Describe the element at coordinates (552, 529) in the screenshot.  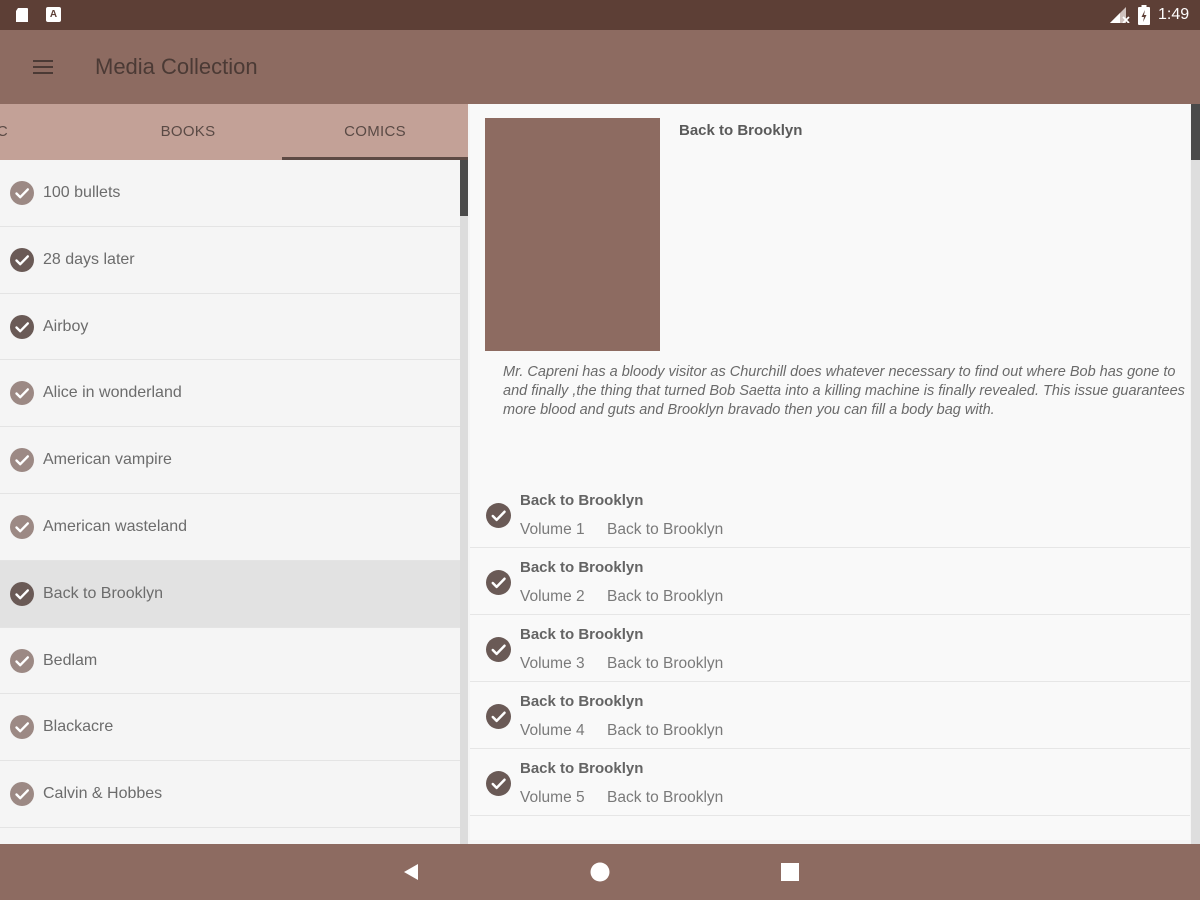
I see `volume-number: Volume 1` at that location.